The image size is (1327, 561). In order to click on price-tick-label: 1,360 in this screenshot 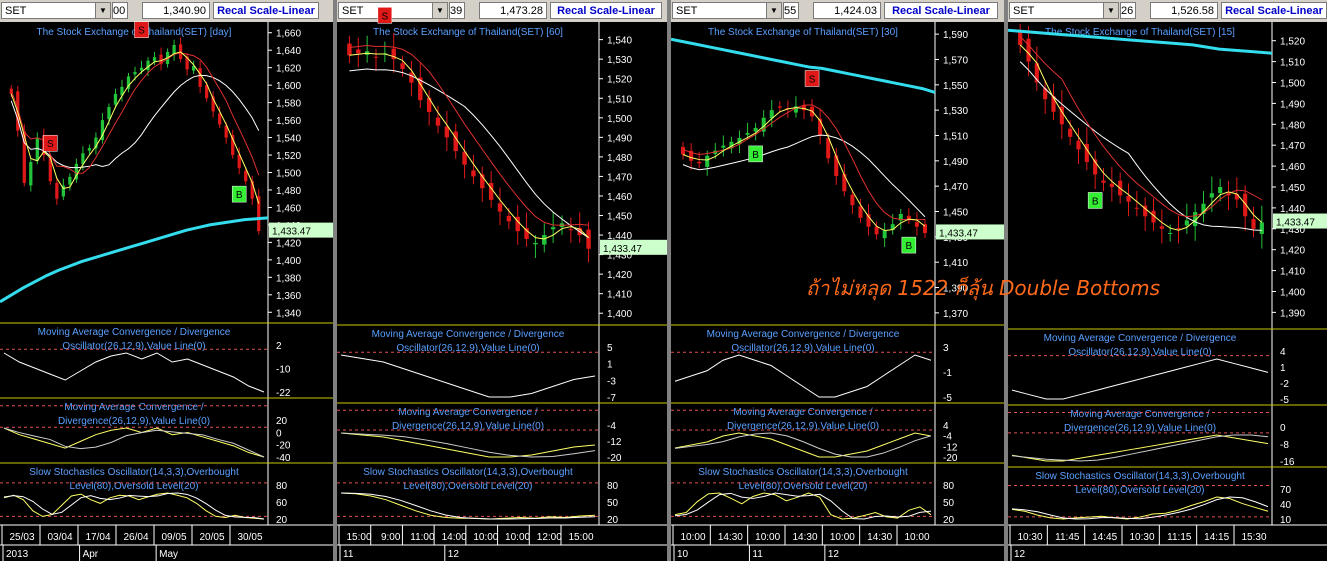, I will do `click(288, 296)`.